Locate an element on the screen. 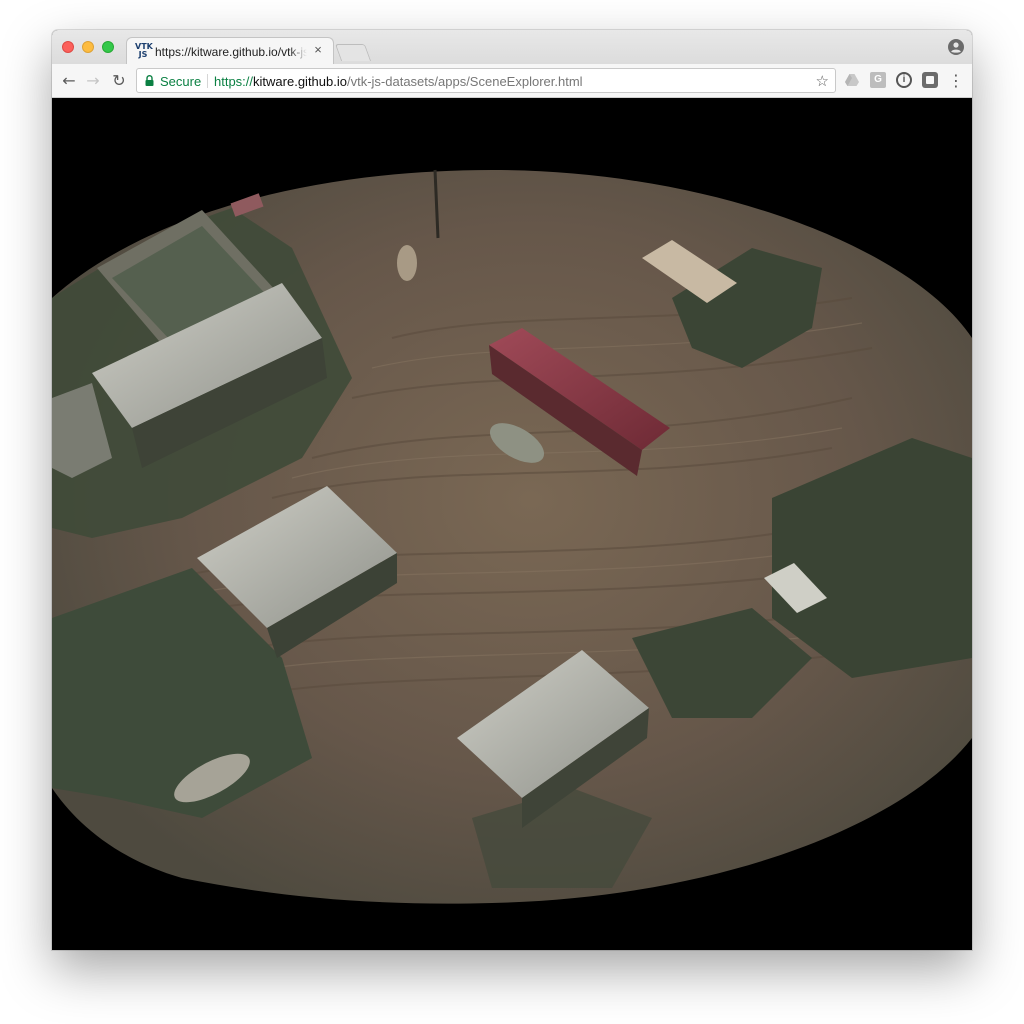 The width and height of the screenshot is (1024, 1024). info-extension-icon: i is located at coordinates (904, 80).